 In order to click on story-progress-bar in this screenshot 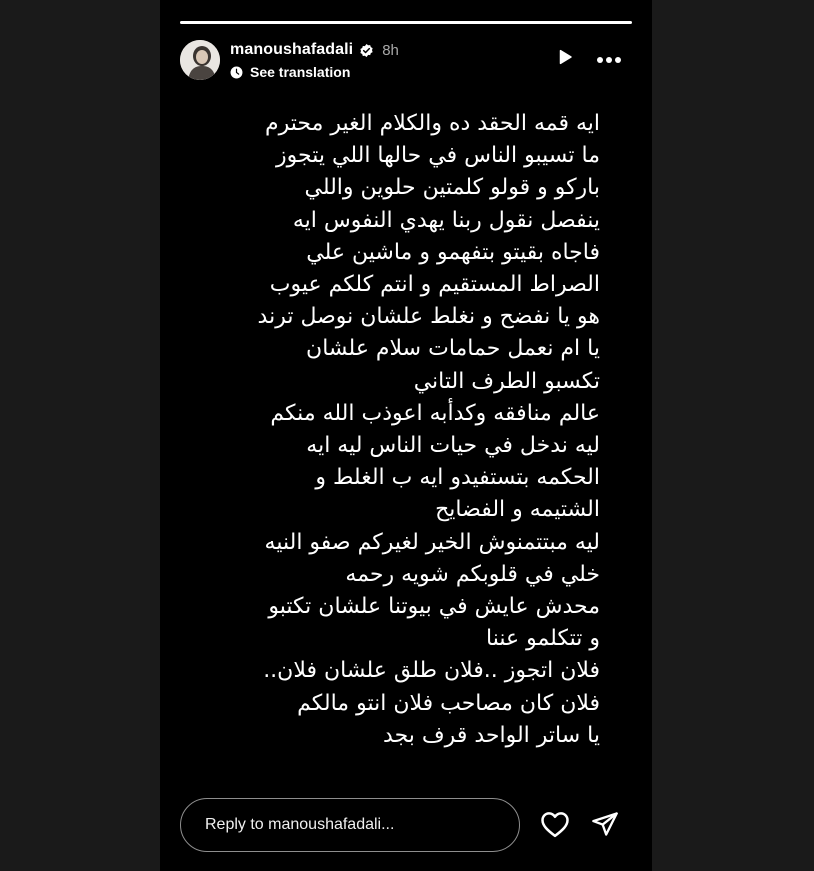, I will do `click(406, 22)`.